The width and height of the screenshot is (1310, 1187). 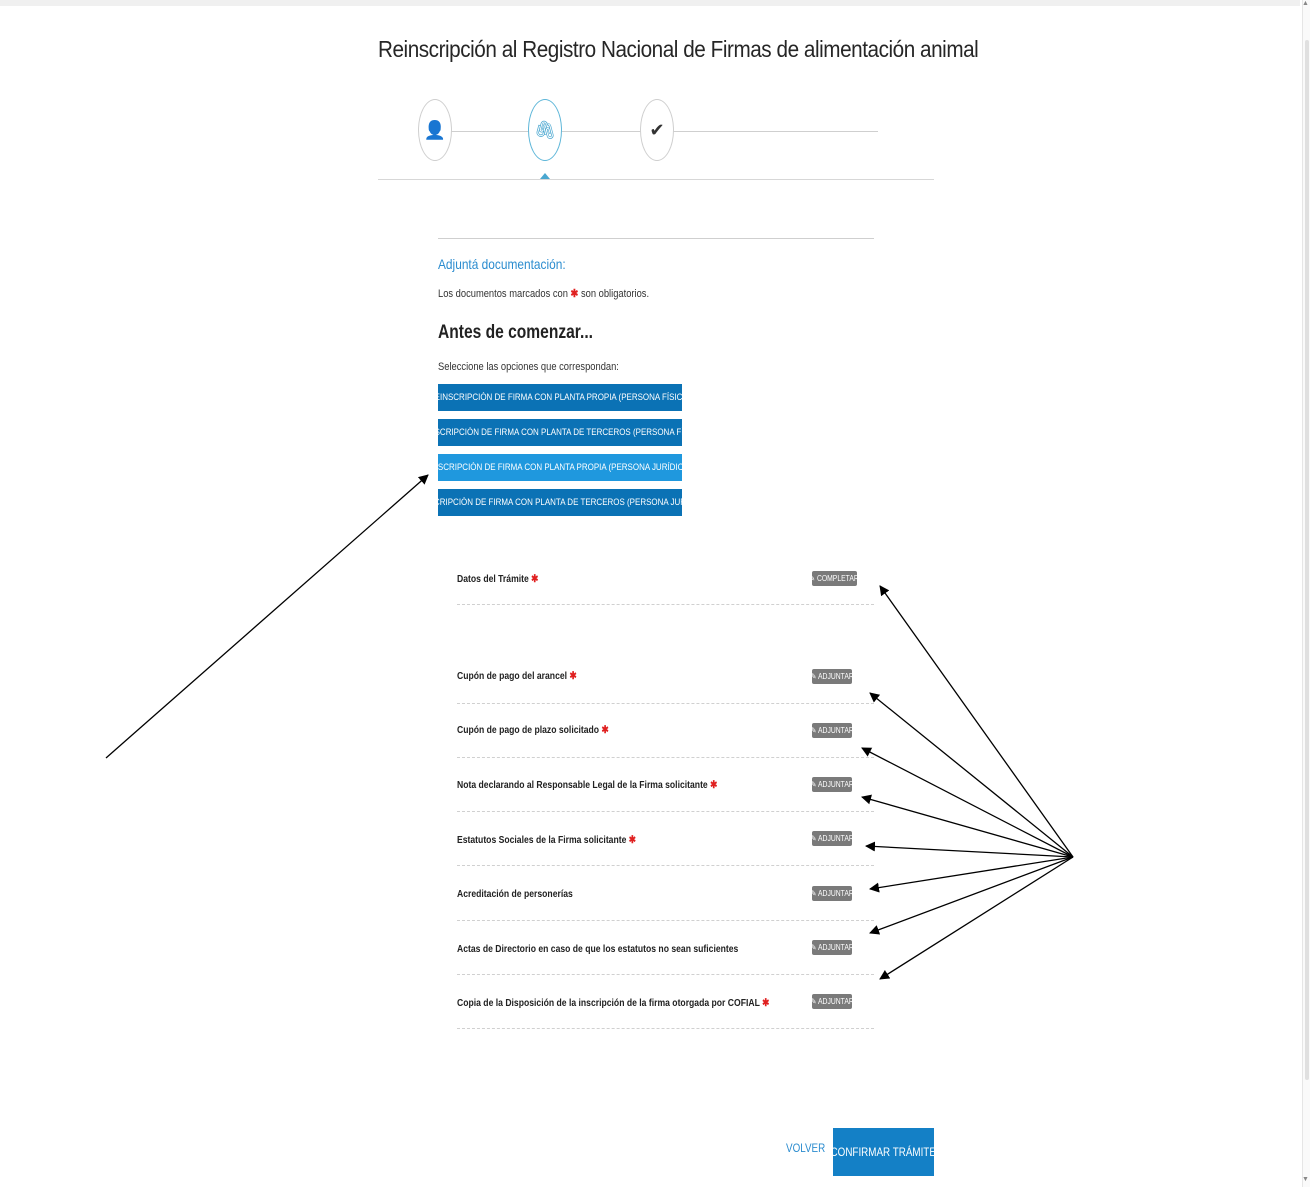 I want to click on hint-text-end: son obligatorios., so click(x=614, y=294).